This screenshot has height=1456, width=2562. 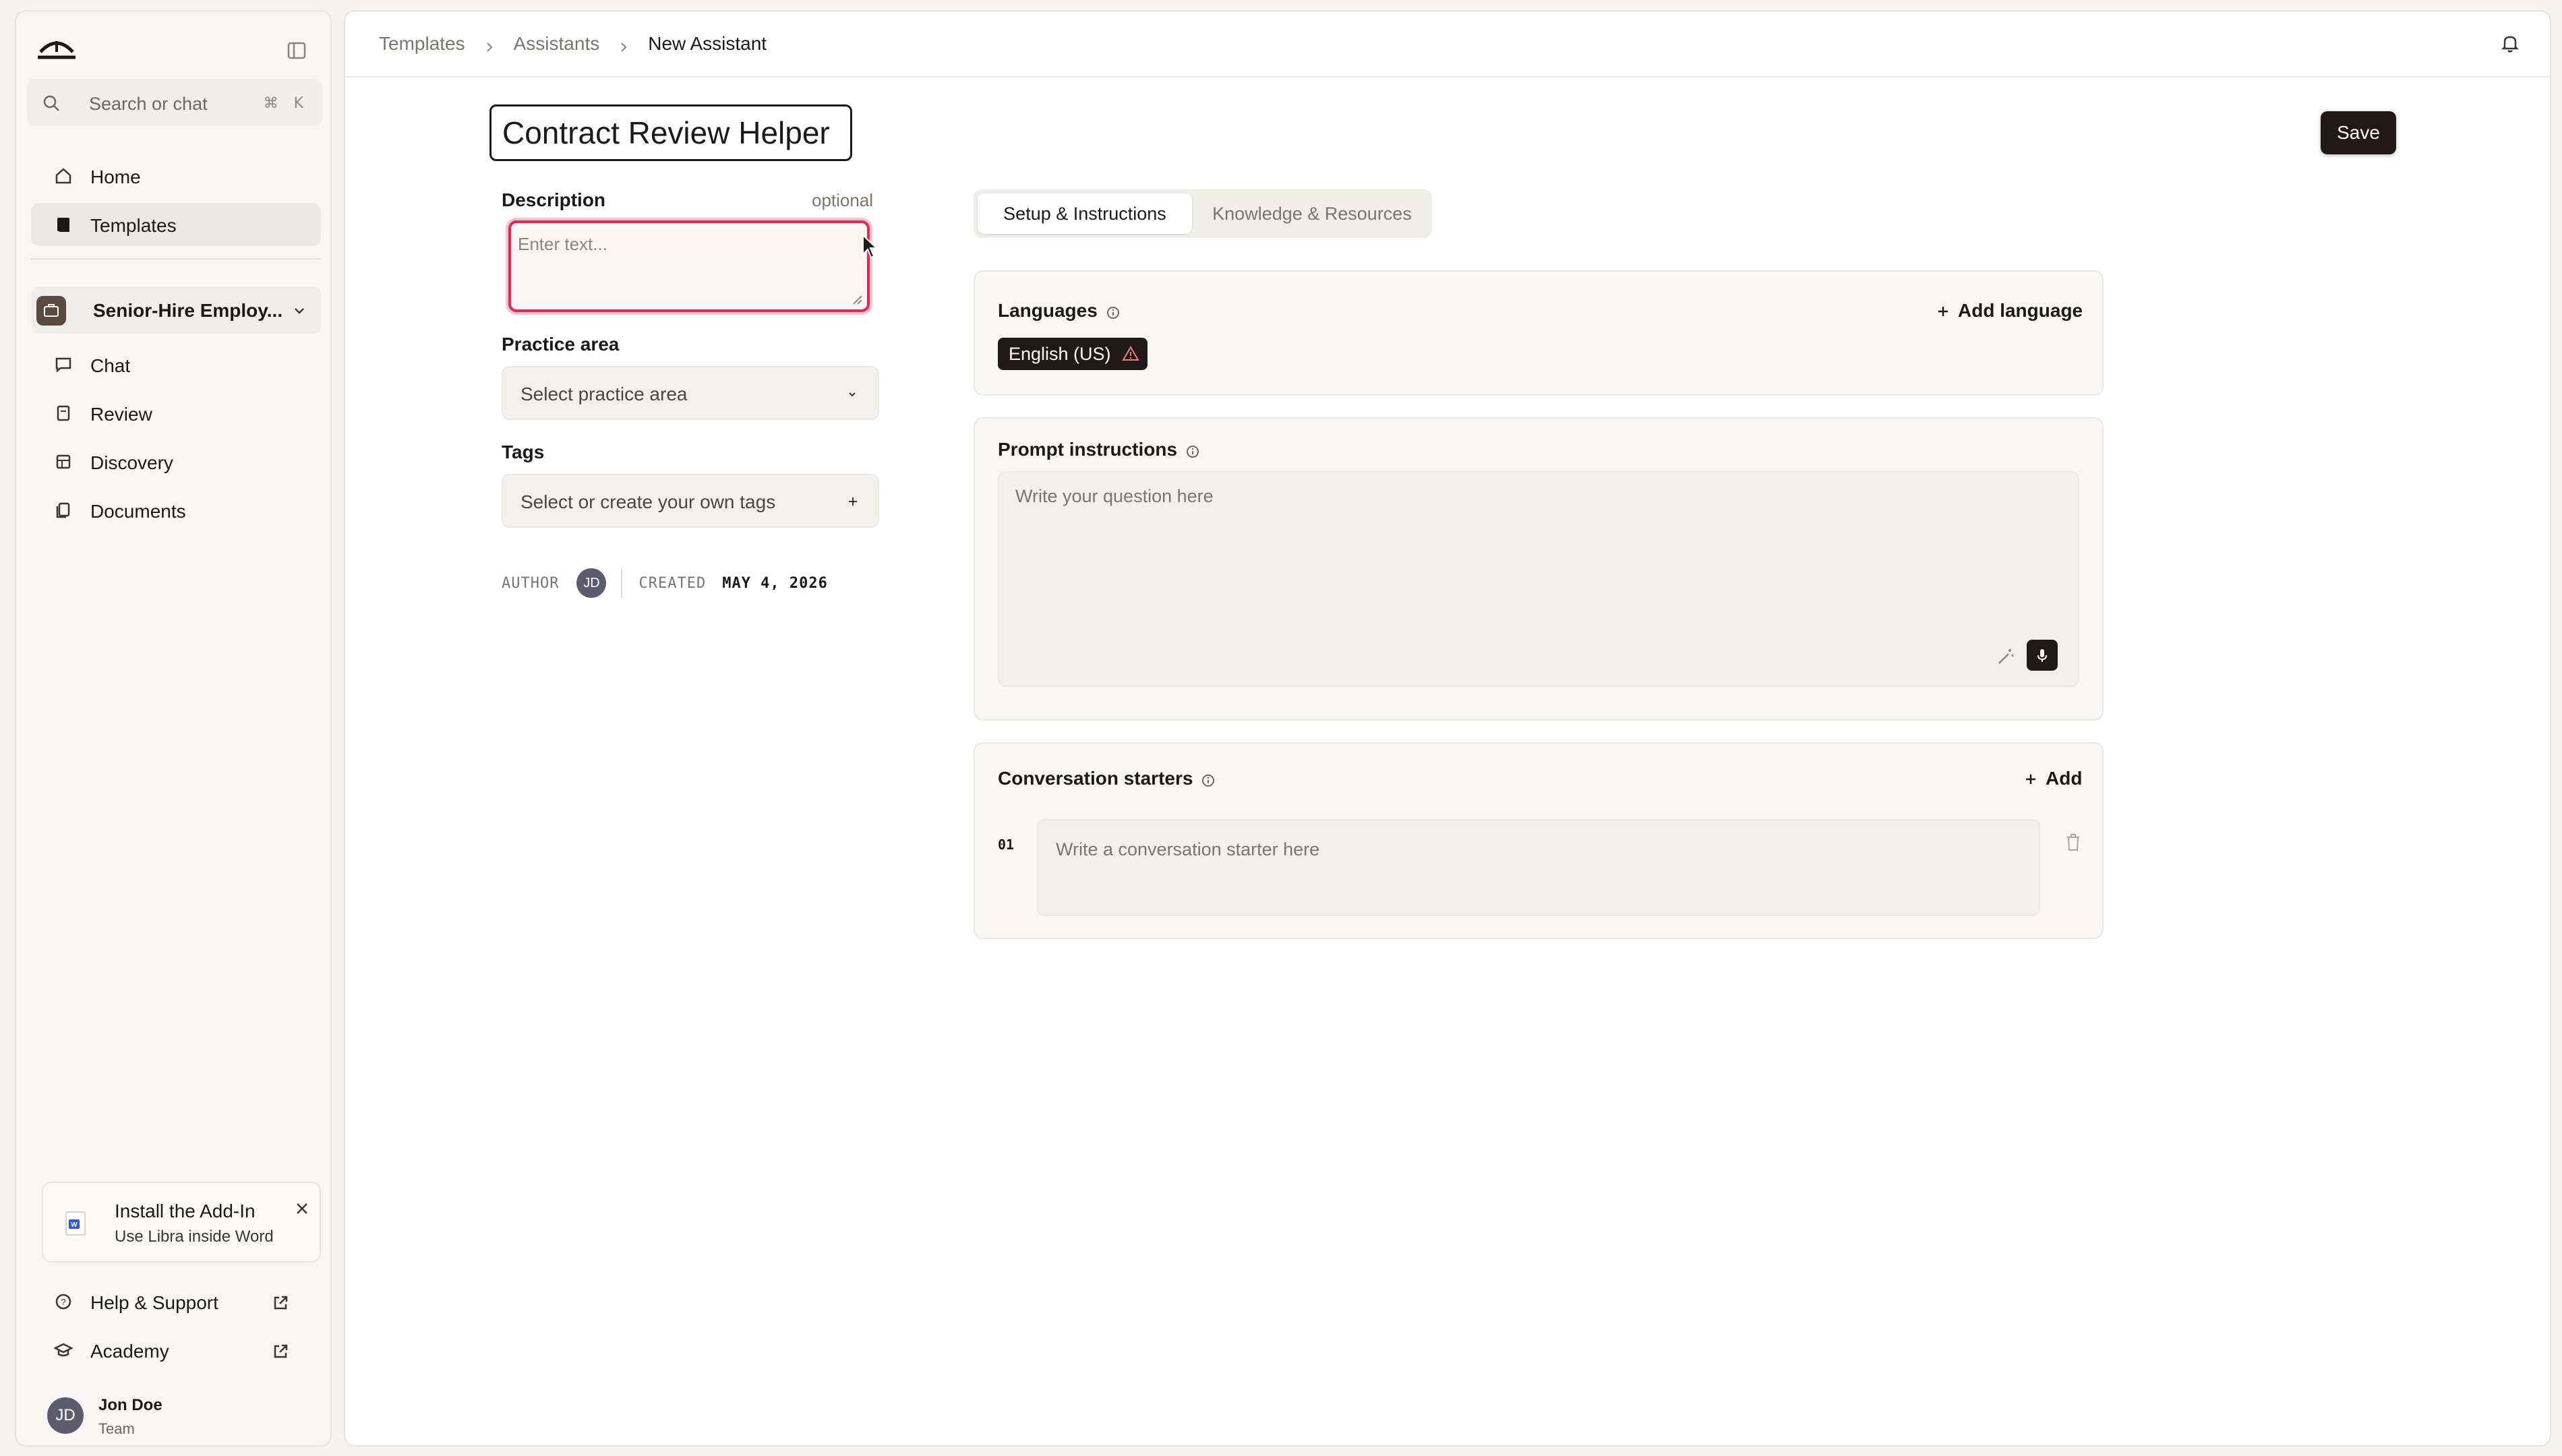 What do you see at coordinates (132, 462) in the screenshot?
I see `sidebar-item-label: Discovery` at bounding box center [132, 462].